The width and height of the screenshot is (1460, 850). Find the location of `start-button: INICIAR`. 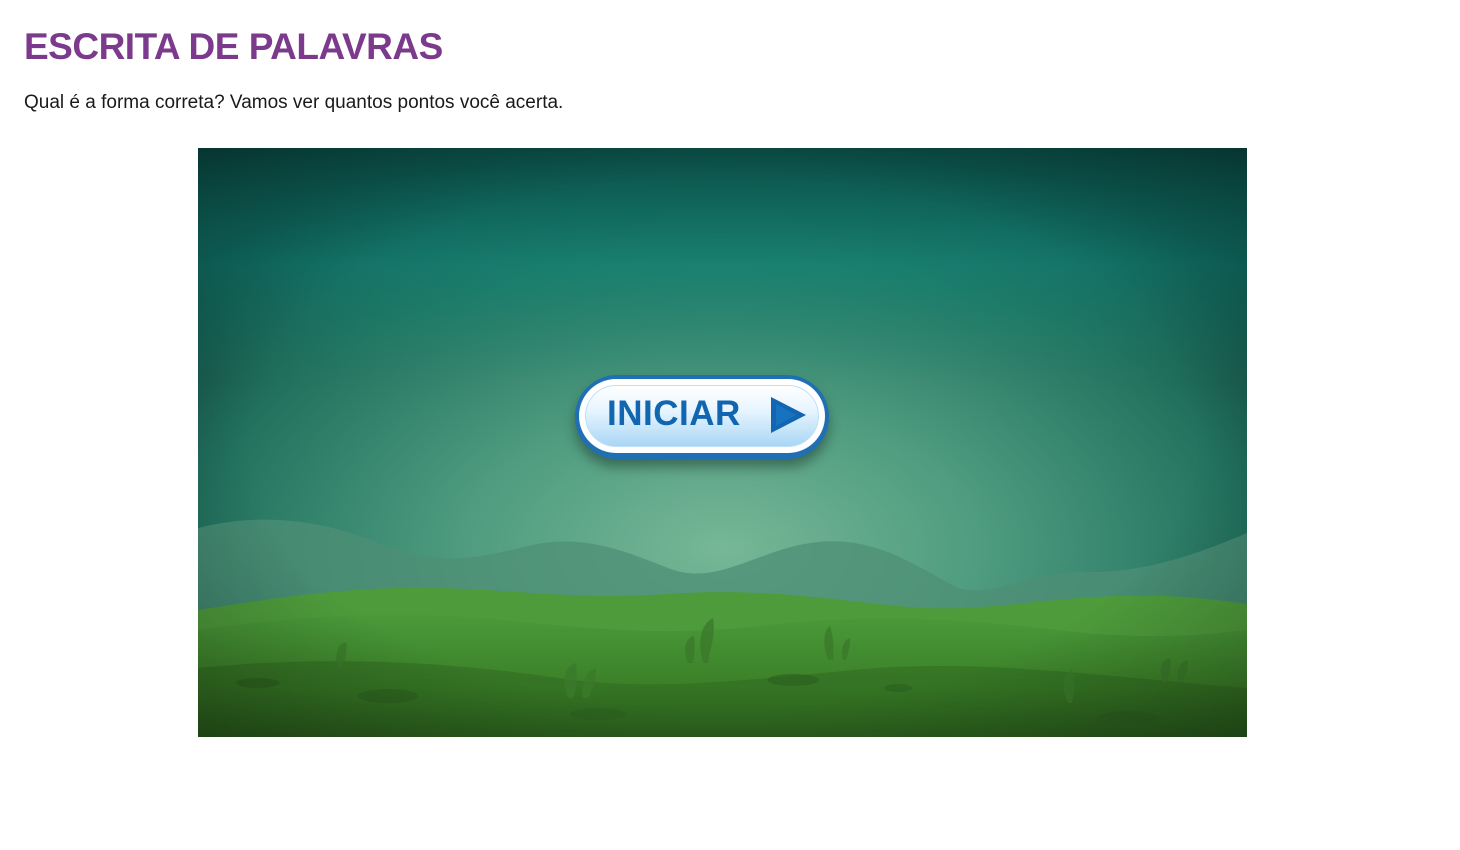

start-button: INICIAR is located at coordinates (702, 417).